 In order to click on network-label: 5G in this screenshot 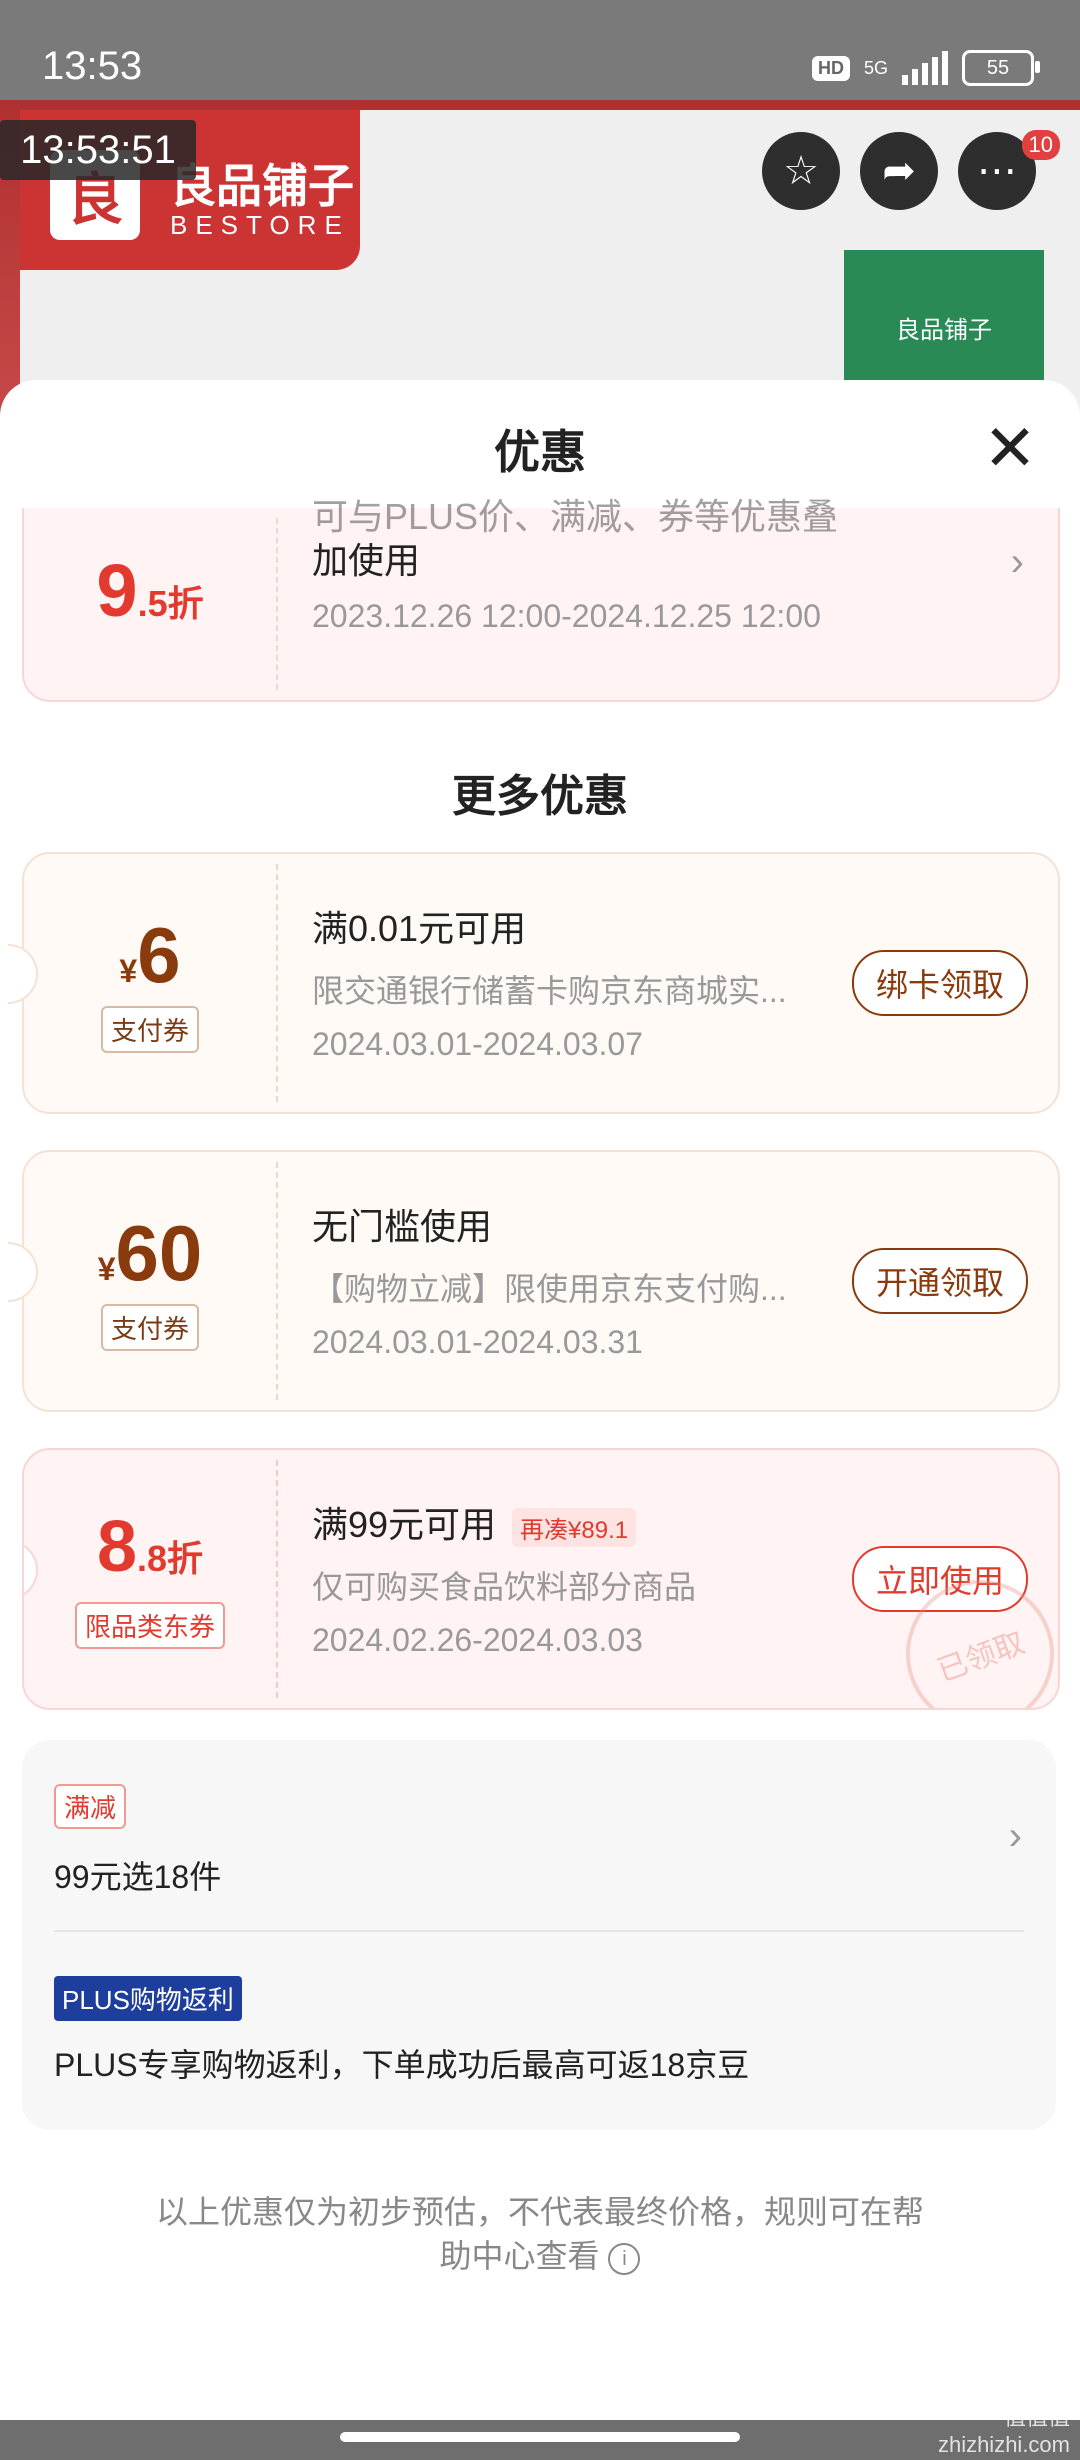, I will do `click(875, 67)`.